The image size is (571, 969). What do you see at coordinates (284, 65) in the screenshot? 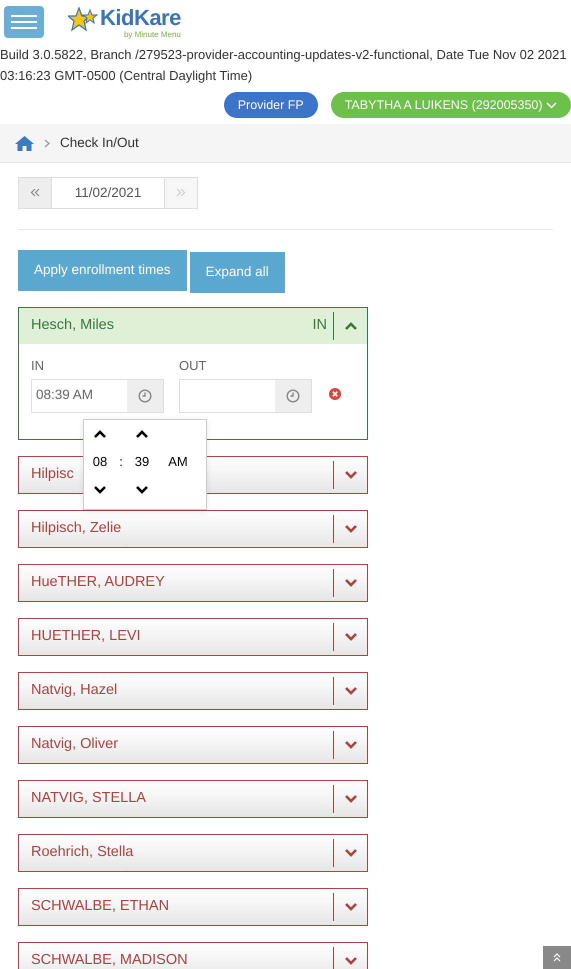
I see `build-info: Build 3.0.5822, Branch /279523-provider-accounting-updates-v2-functional, Date Tue Nov 02 2021 03:16:23 GMT-0500 (Central Daylight Time)` at bounding box center [284, 65].